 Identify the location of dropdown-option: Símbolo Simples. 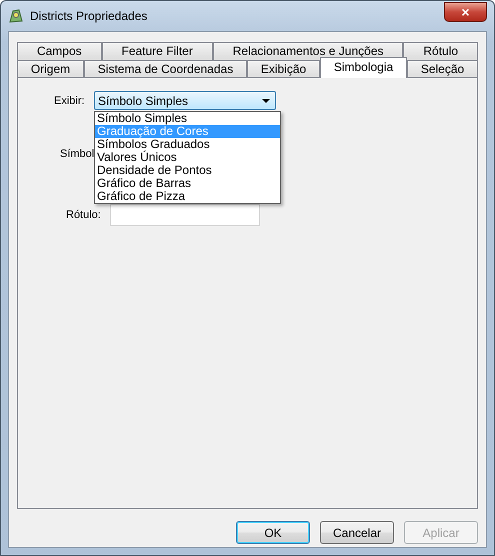
(187, 118).